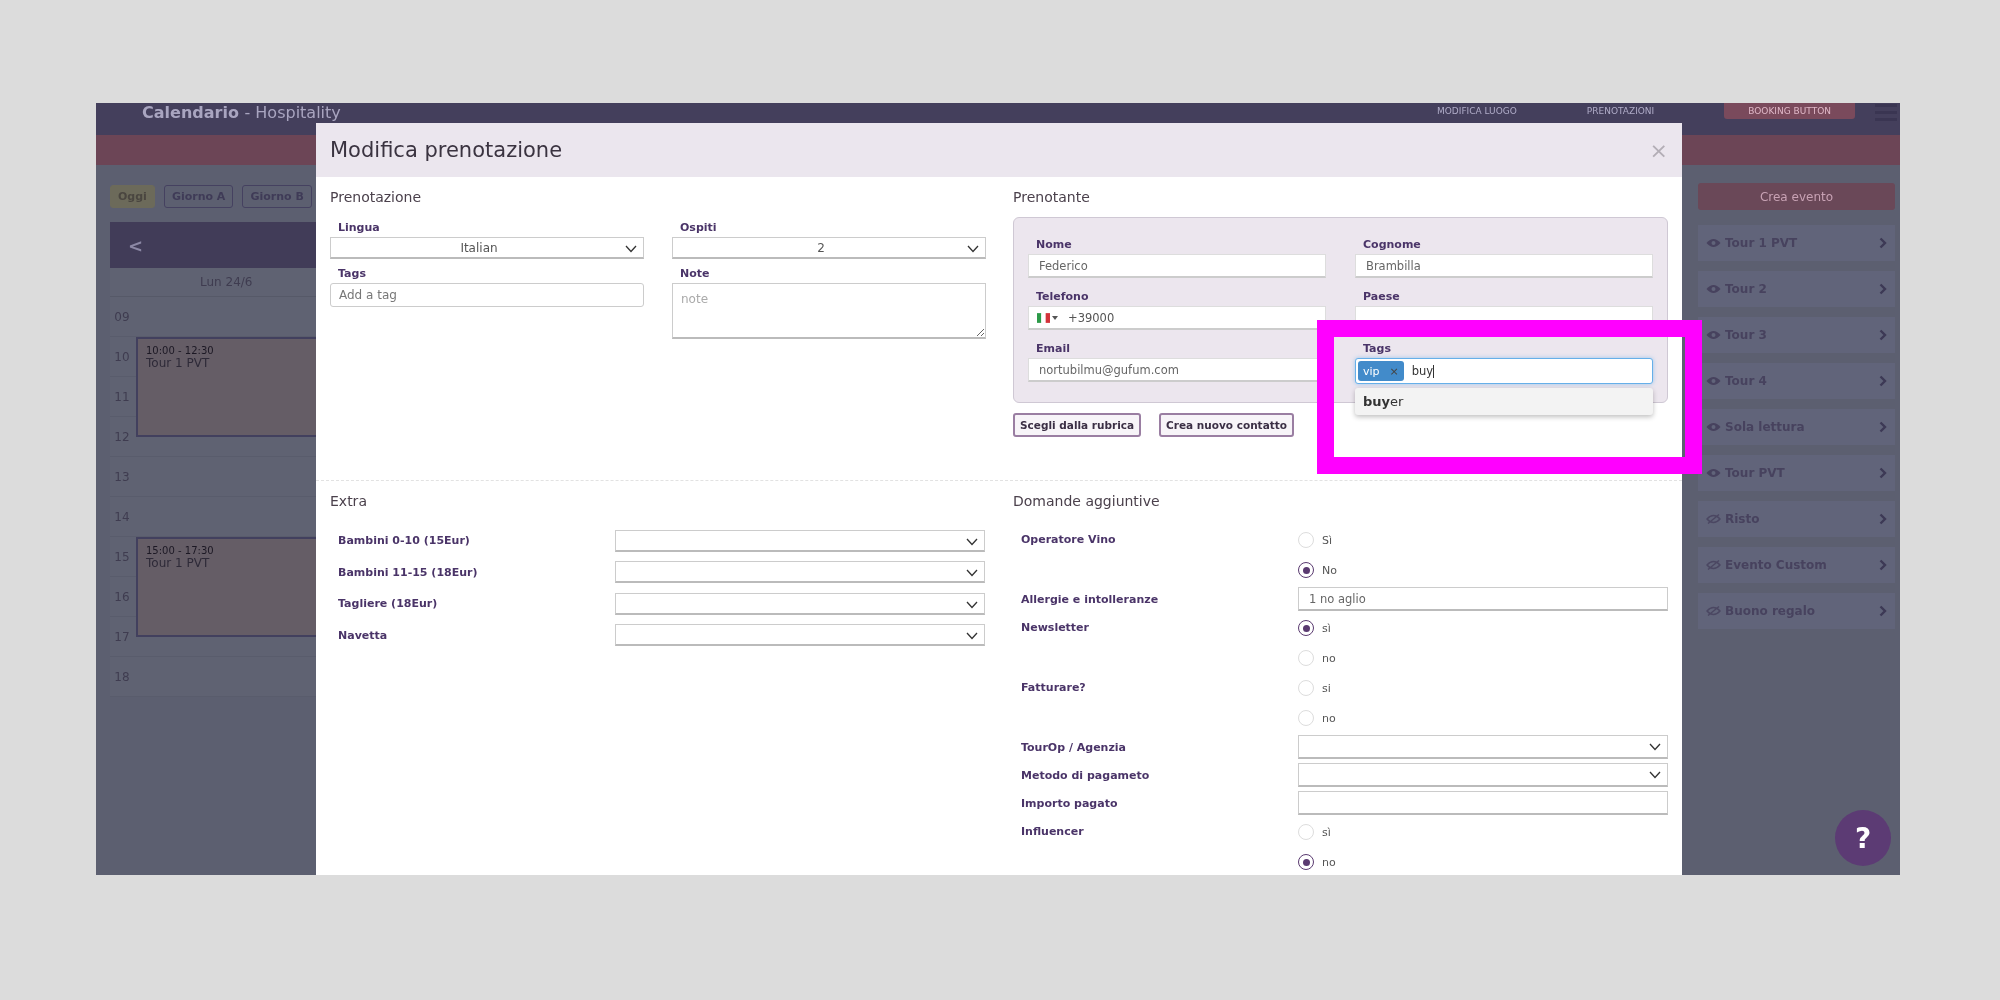 The width and height of the screenshot is (2000, 1000). What do you see at coordinates (1177, 318) in the screenshot?
I see `phone-field: +39000` at bounding box center [1177, 318].